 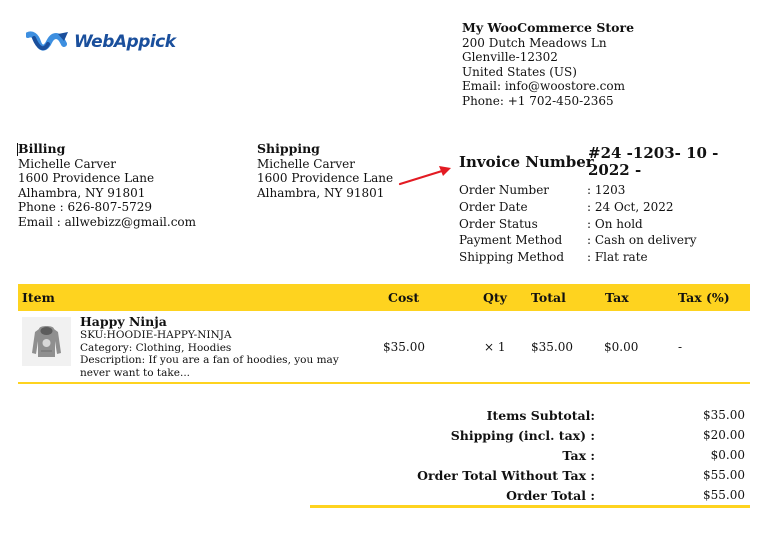 What do you see at coordinates (680, 347) in the screenshot?
I see `row-tax-percent: -` at bounding box center [680, 347].